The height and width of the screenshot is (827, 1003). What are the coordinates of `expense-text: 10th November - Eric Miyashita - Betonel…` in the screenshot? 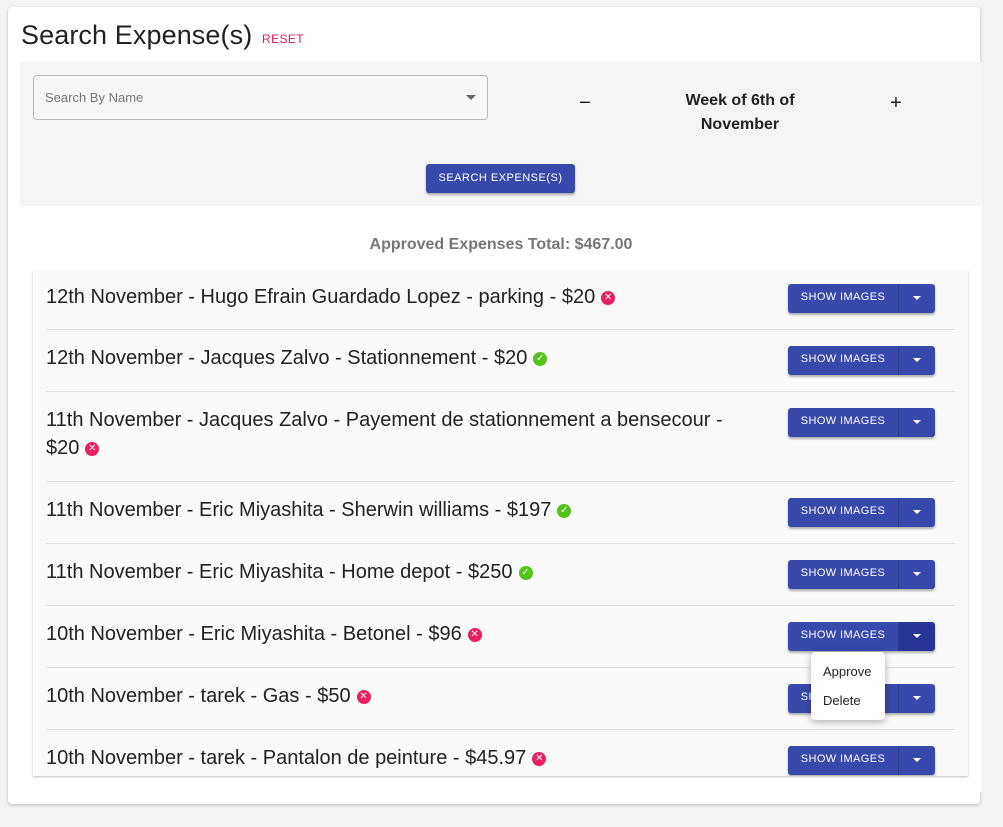 It's located at (391, 634).